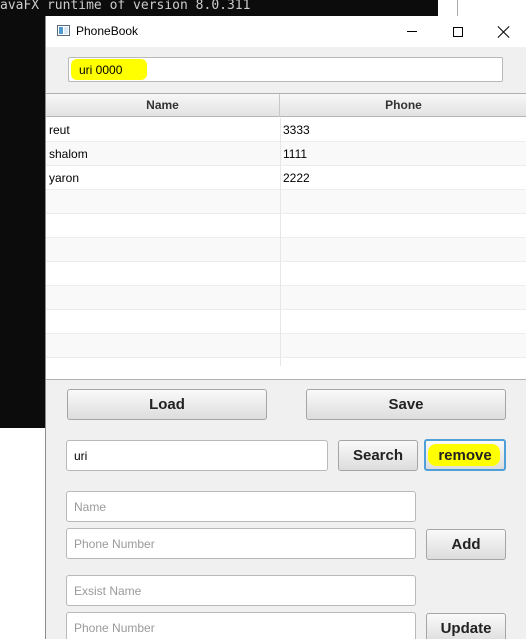 This screenshot has height=639, width=526. I want to click on column-header-name: Name, so click(163, 105).